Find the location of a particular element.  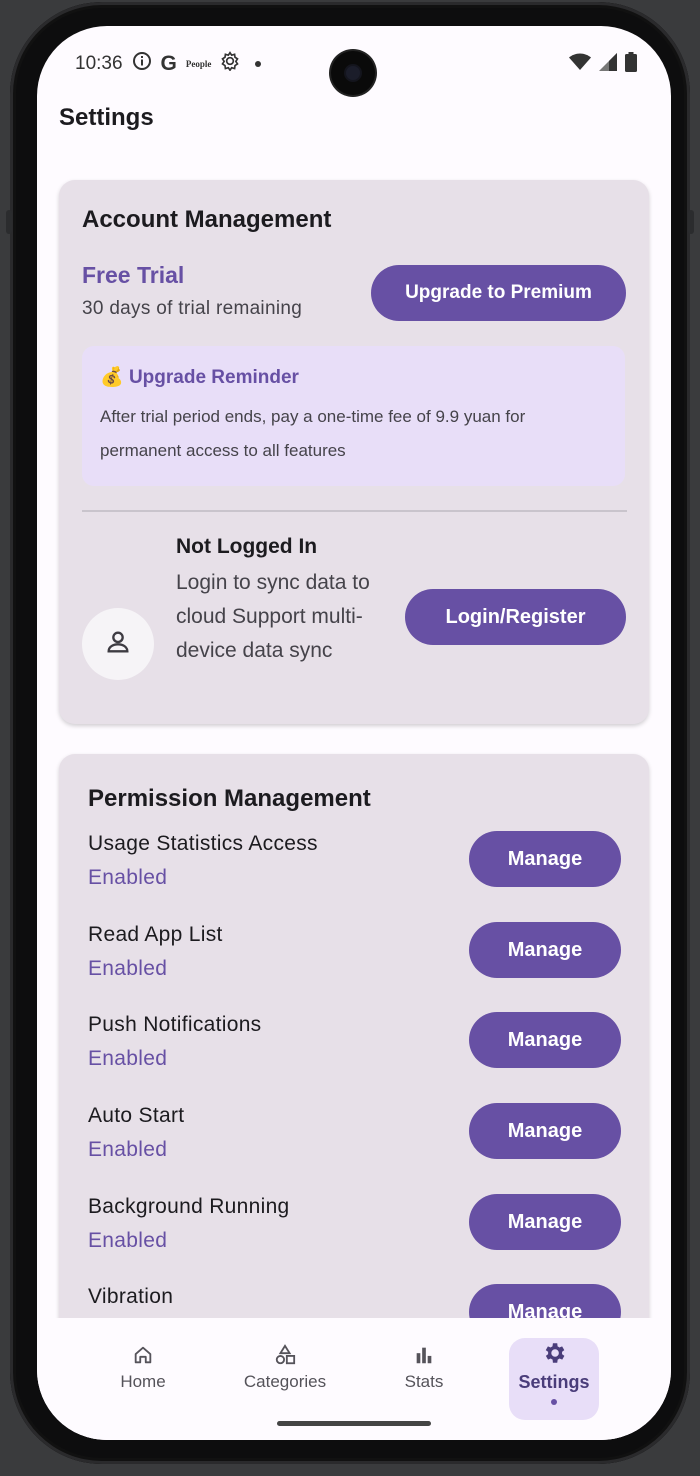

nav-label: Stats is located at coordinates (424, 1381).